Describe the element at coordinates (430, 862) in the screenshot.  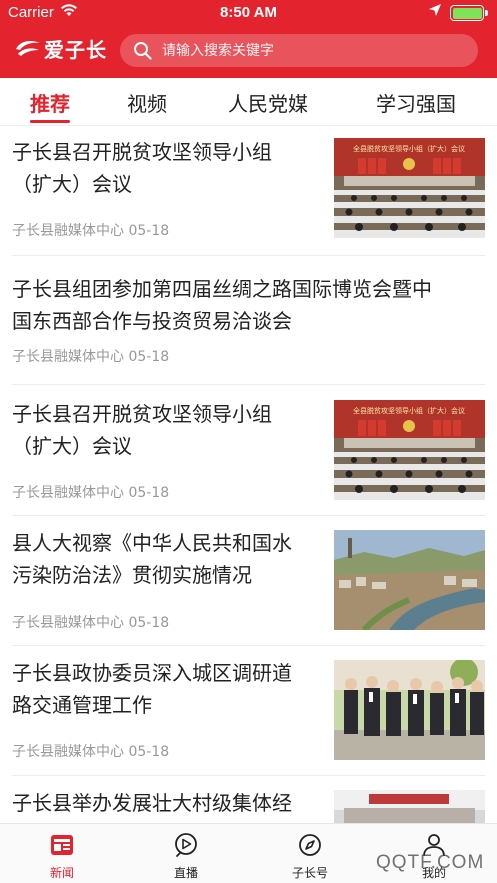
I see `watermark: QQTF.COM` at that location.